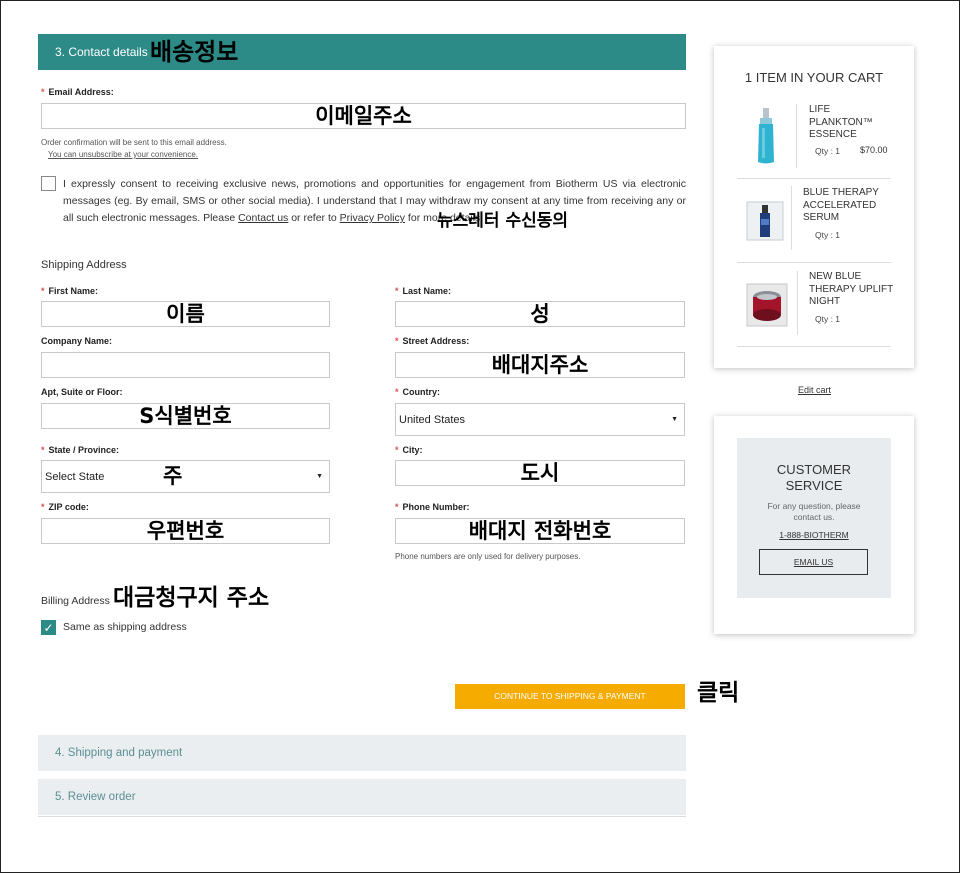 The height and width of the screenshot is (873, 960). What do you see at coordinates (77, 92) in the screenshot?
I see `email-label: * Email Address:` at bounding box center [77, 92].